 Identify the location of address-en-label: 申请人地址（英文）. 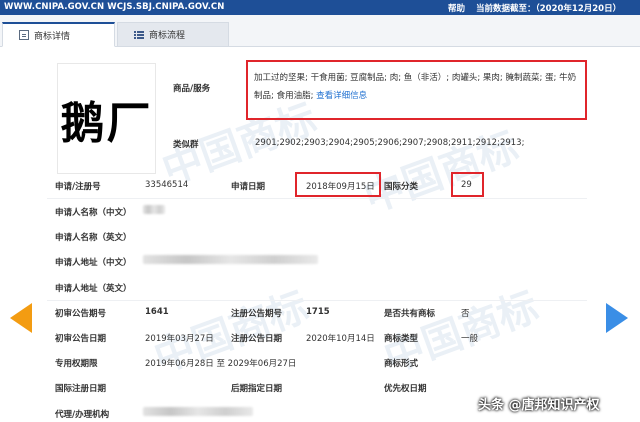
(93, 289).